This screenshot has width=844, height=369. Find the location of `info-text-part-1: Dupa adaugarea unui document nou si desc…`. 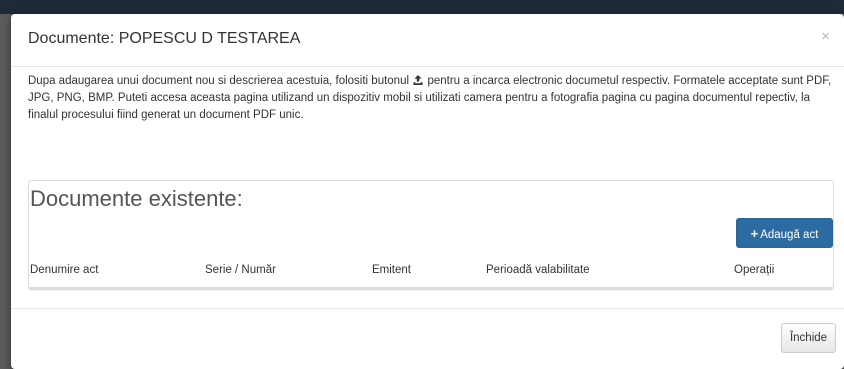

info-text-part-1: Dupa adaugarea unui document nou si desc… is located at coordinates (219, 81).